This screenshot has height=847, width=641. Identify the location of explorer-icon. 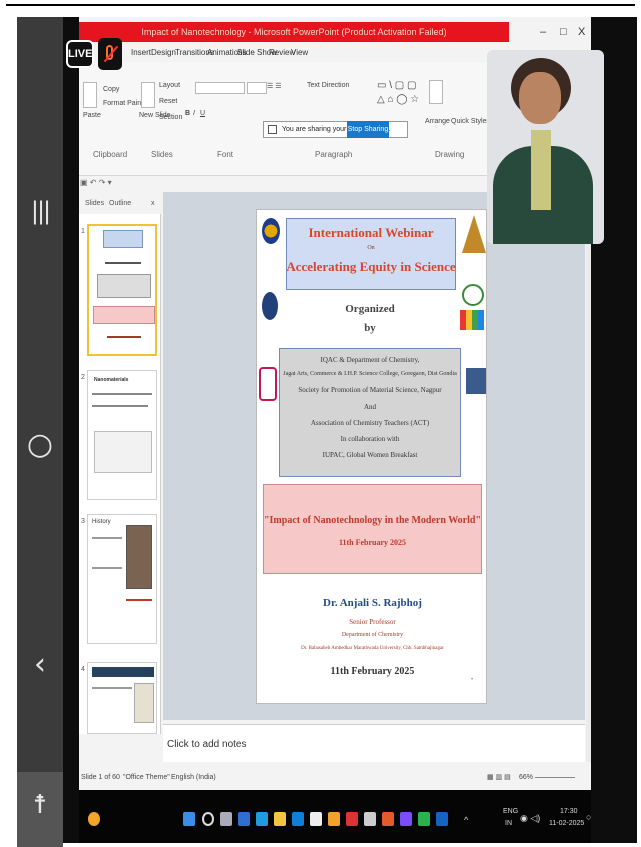
(280, 819).